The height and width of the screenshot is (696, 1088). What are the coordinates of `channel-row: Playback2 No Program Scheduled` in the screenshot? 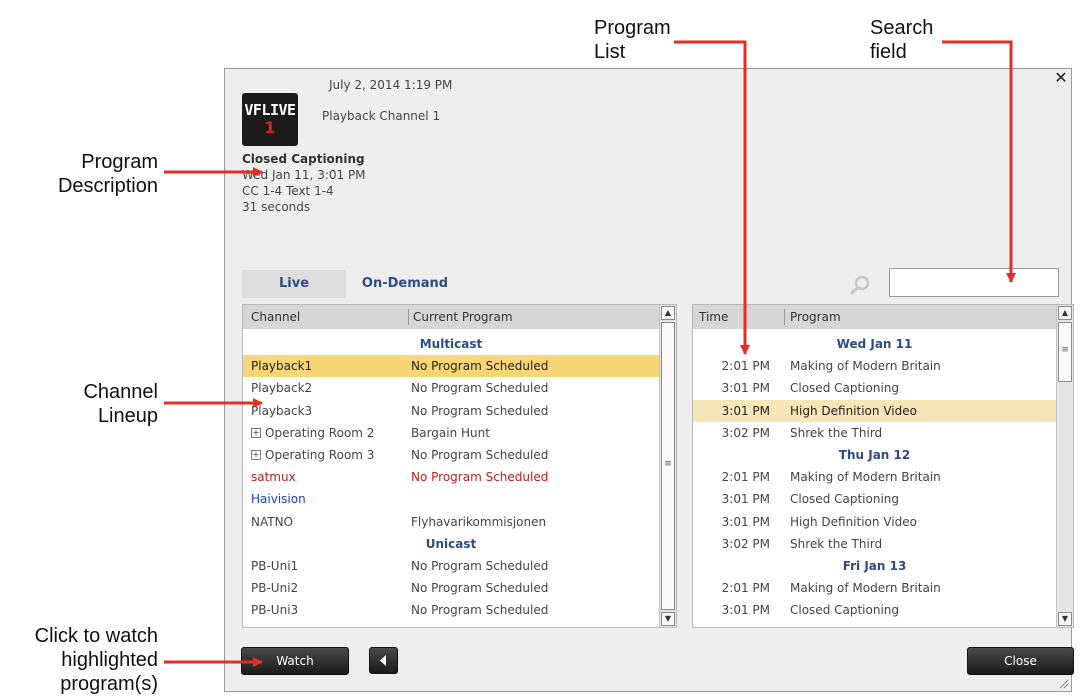 It's located at (451, 388).